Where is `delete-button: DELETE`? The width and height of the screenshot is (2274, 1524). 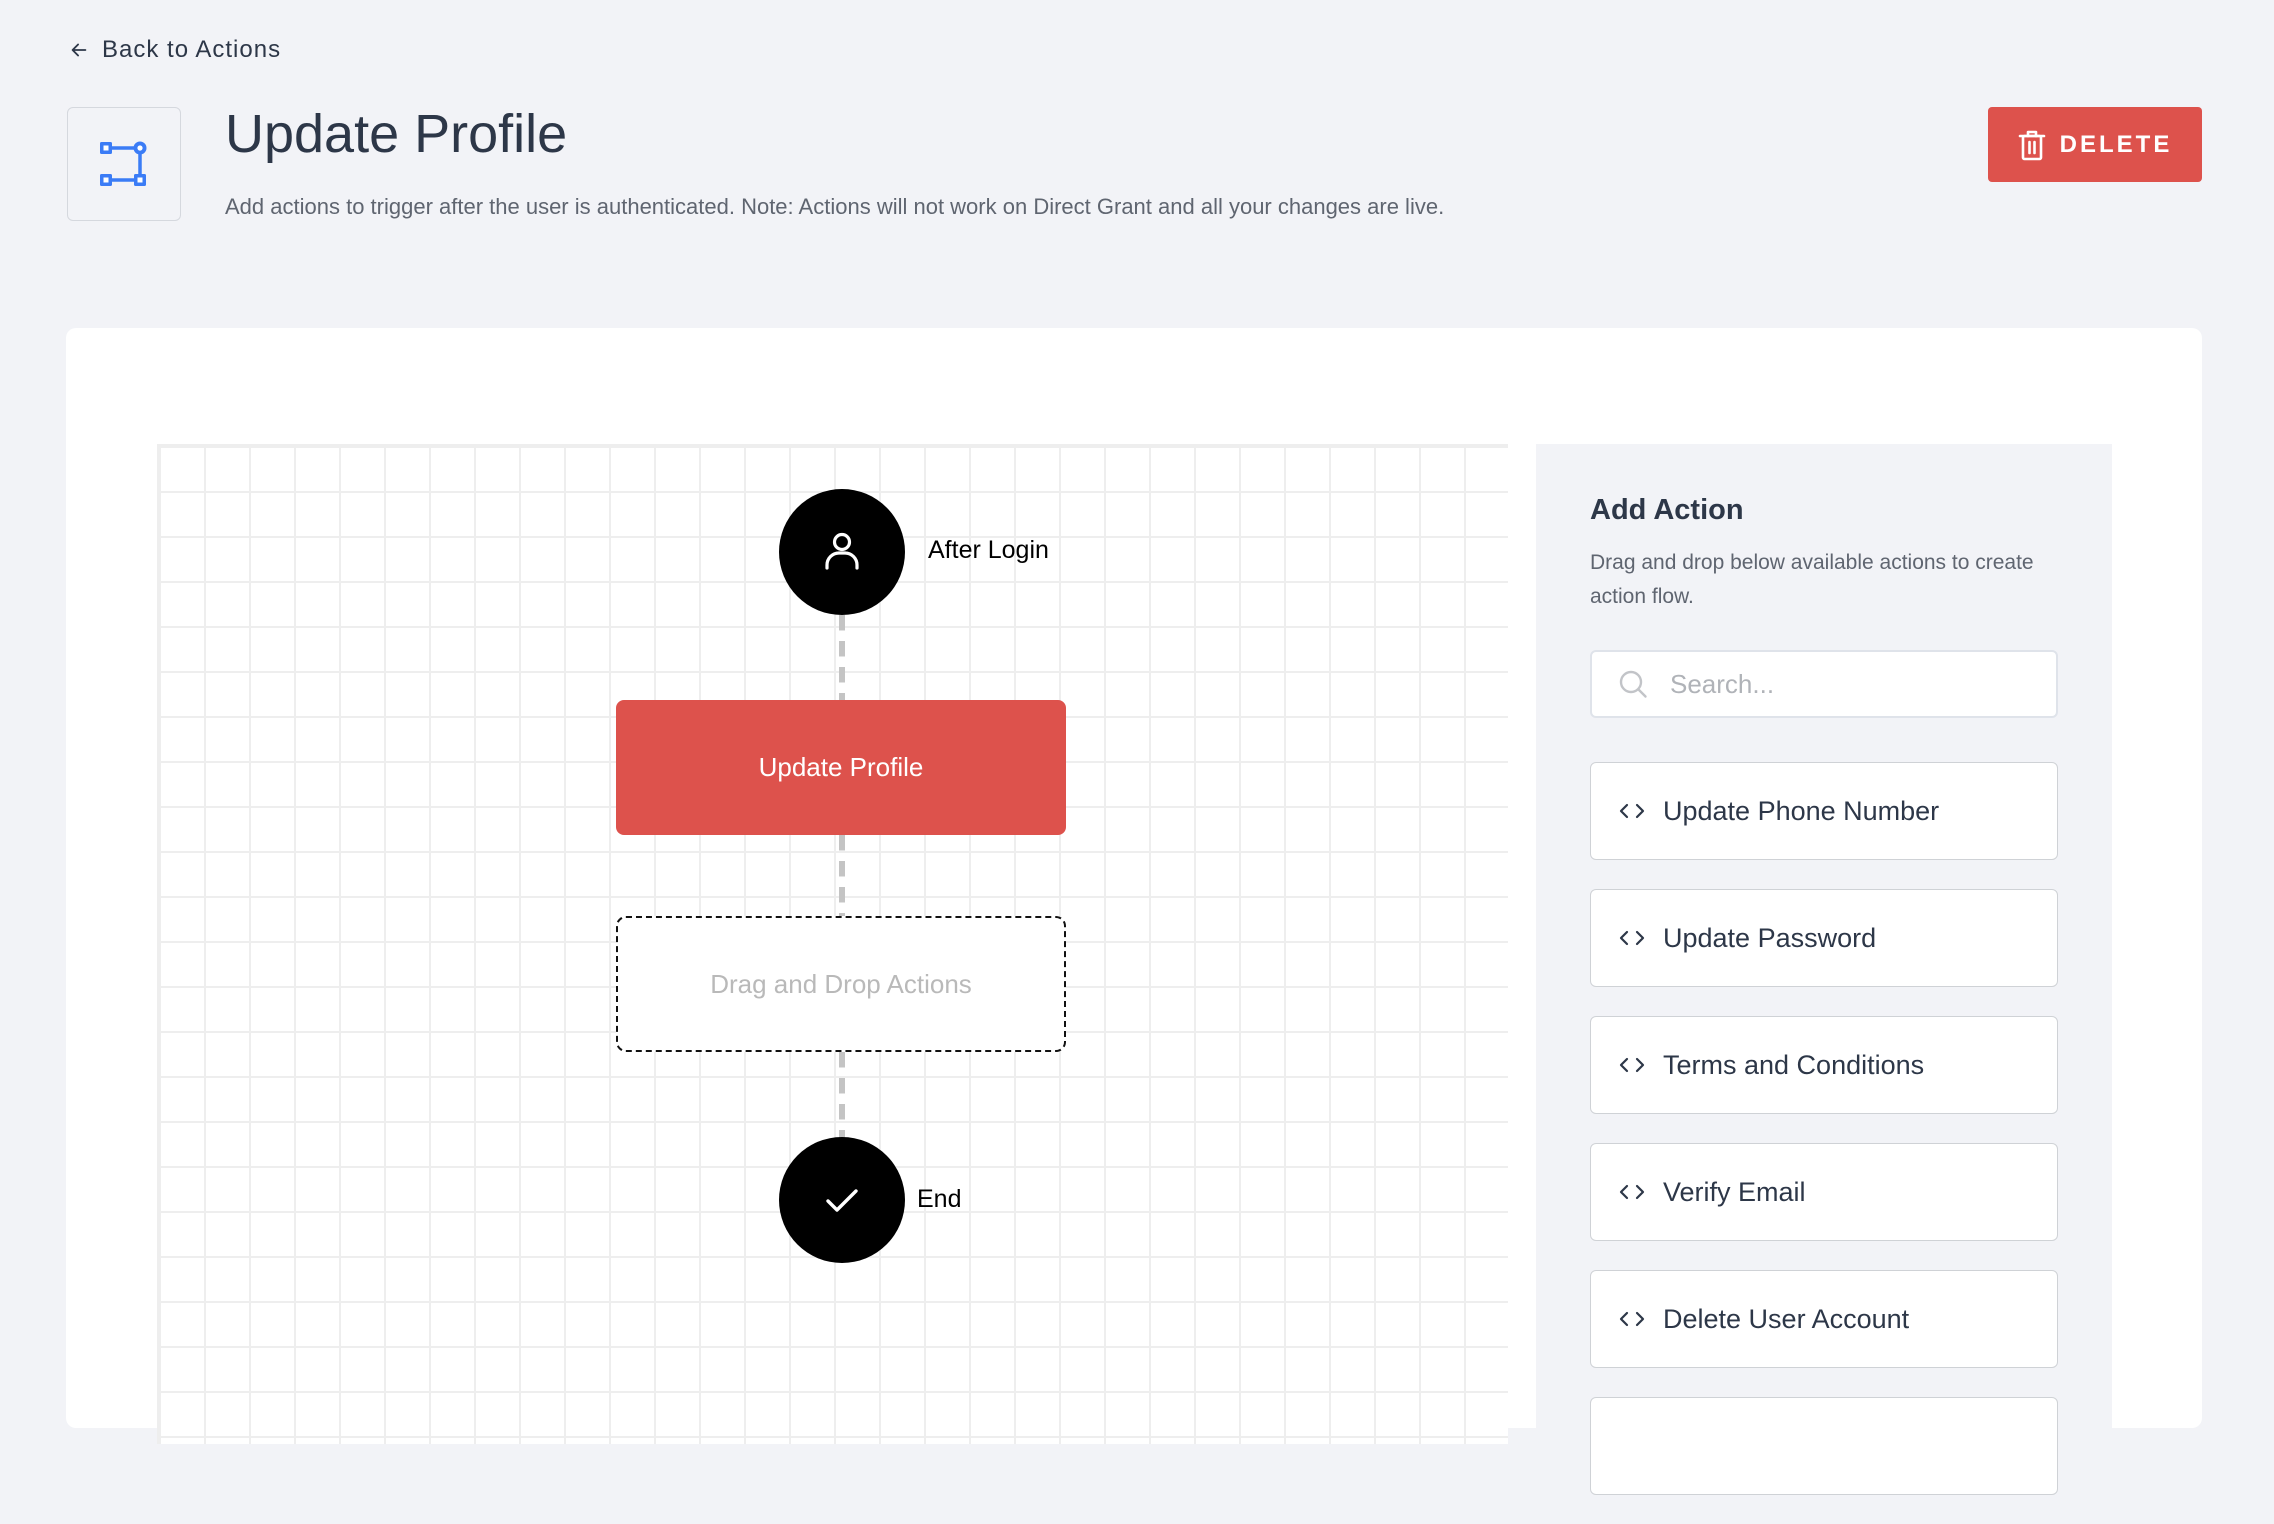
delete-button: DELETE is located at coordinates (2095, 144).